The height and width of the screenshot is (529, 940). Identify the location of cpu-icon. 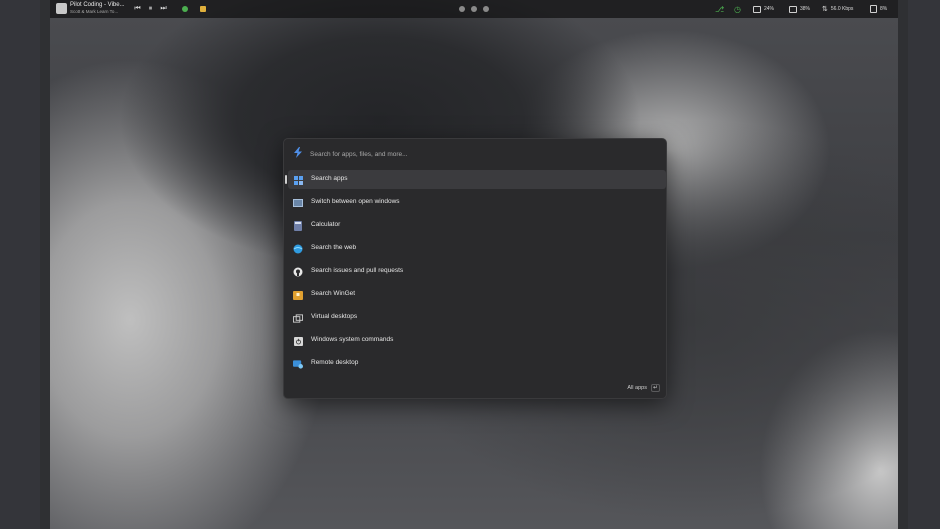
(757, 9).